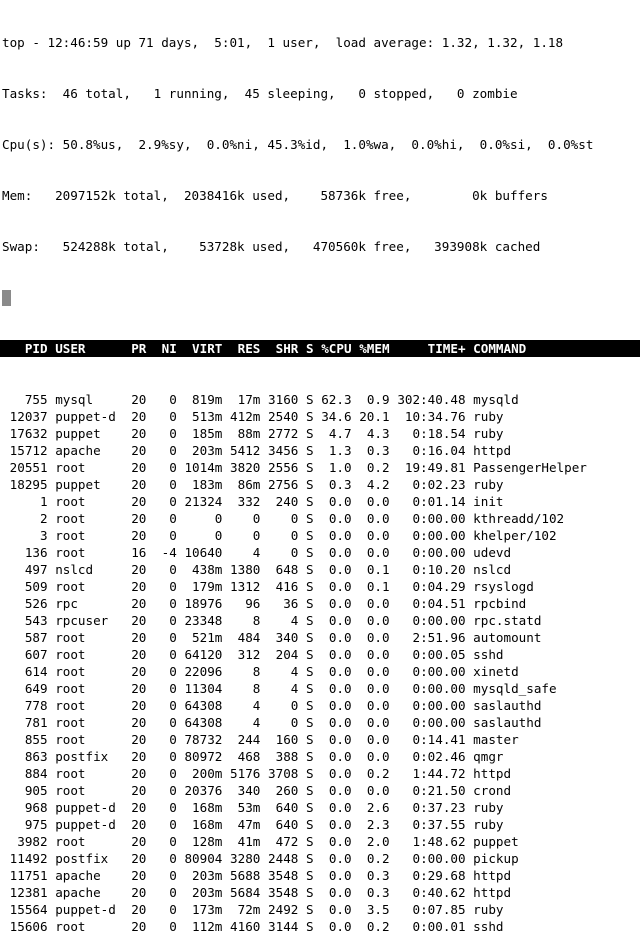  Describe the element at coordinates (36, 688) in the screenshot. I see `process-pid: 649` at that location.